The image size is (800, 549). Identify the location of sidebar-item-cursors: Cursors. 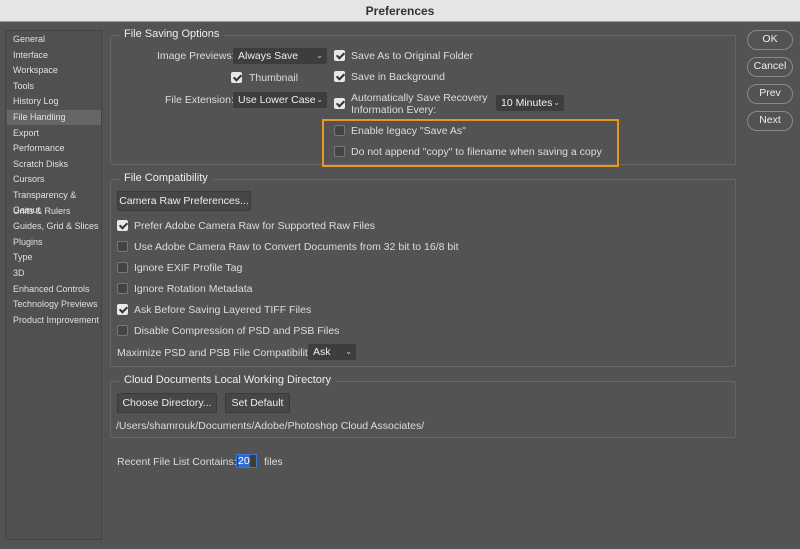
(54, 179).